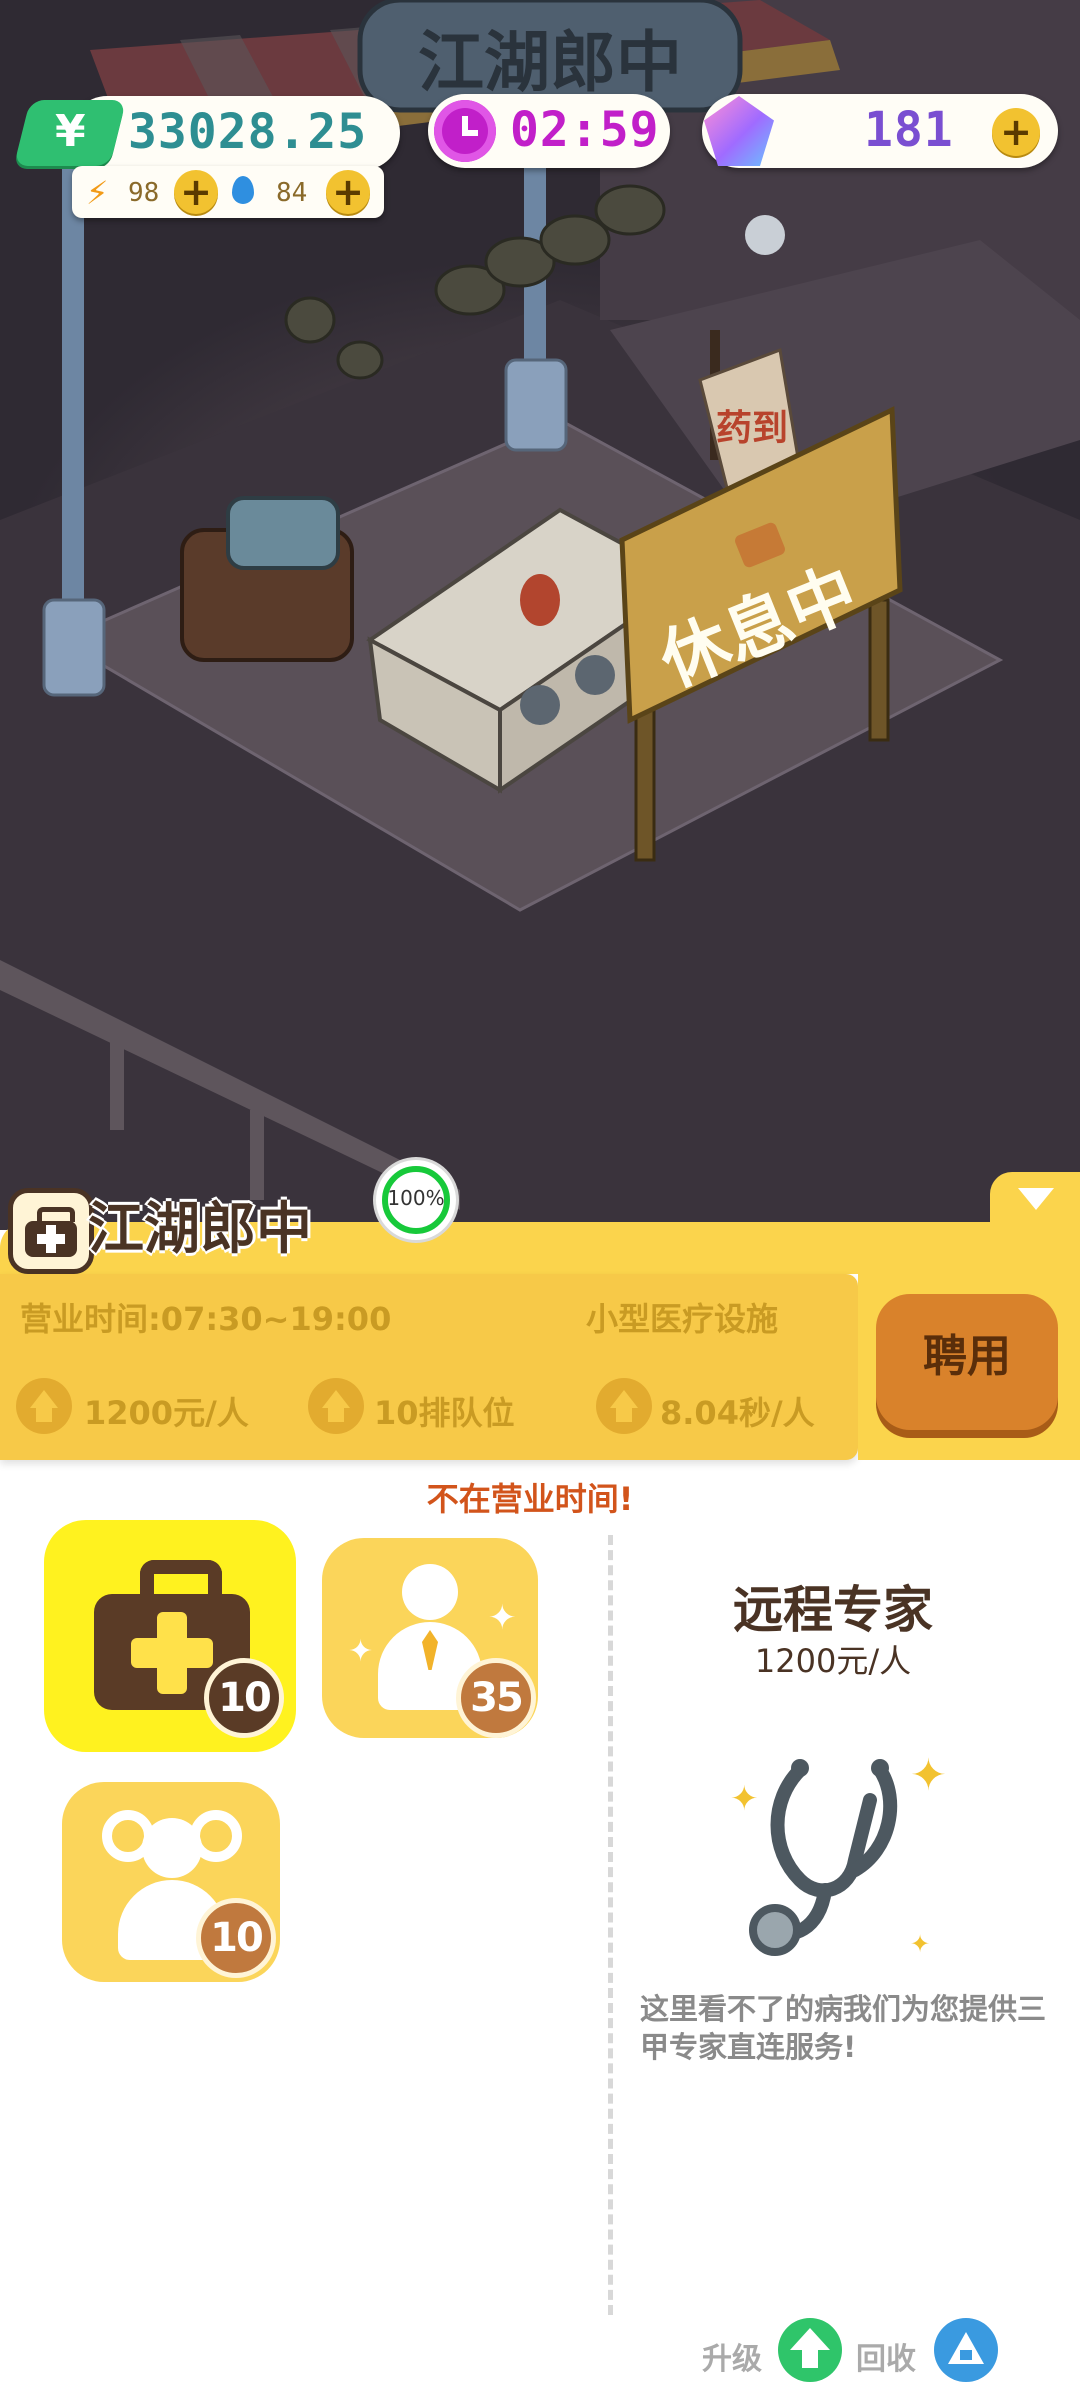 The height and width of the screenshot is (2408, 1080). I want to click on timer-display: 02:59, so click(549, 131).